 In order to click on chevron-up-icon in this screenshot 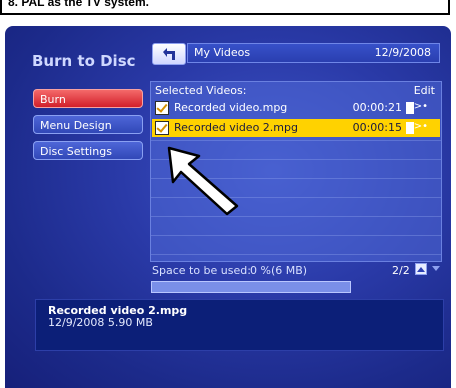, I will do `click(421, 269)`.